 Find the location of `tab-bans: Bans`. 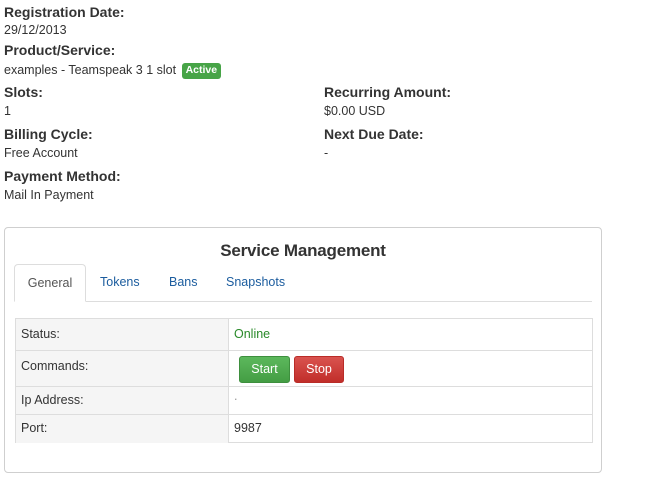

tab-bans: Bans is located at coordinates (183, 282).